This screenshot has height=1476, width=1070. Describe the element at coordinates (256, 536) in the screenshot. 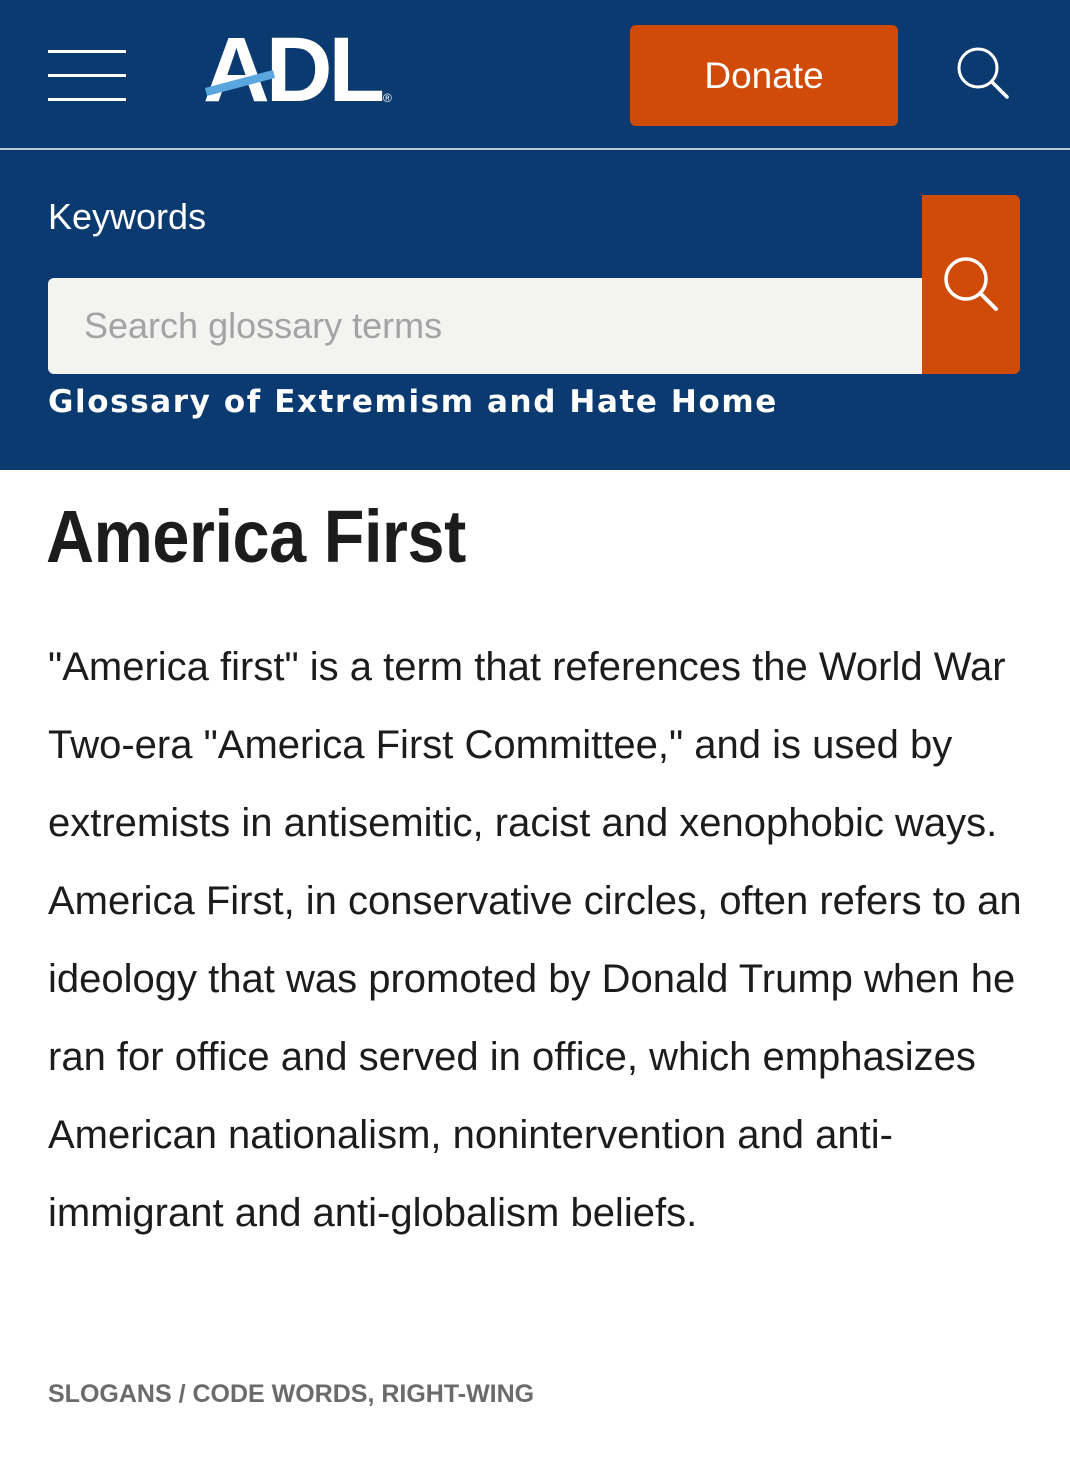

I see `page-title: America First` at that location.